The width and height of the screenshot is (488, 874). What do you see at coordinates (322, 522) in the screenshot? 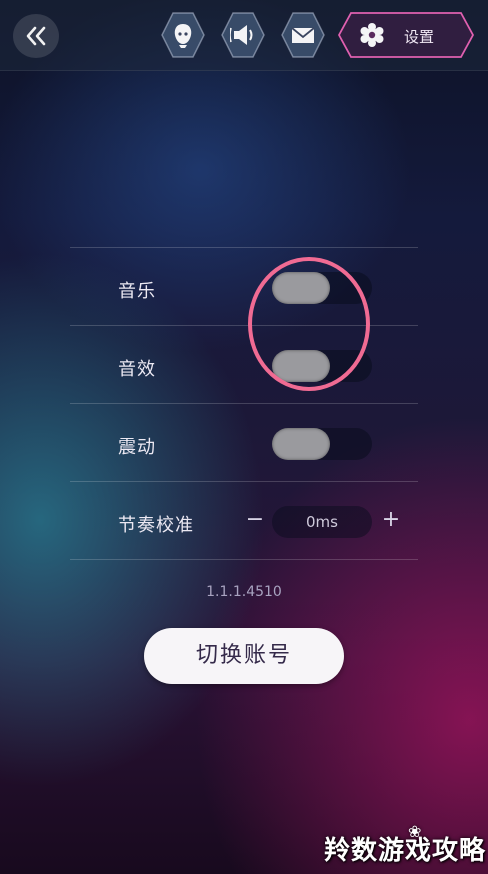
I see `calibration-value: 0ms` at bounding box center [322, 522].